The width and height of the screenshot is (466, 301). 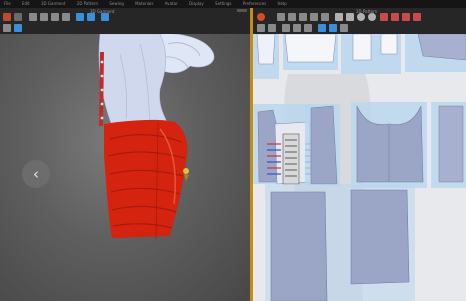 I want to click on menu-display: Display, so click(x=196, y=3).